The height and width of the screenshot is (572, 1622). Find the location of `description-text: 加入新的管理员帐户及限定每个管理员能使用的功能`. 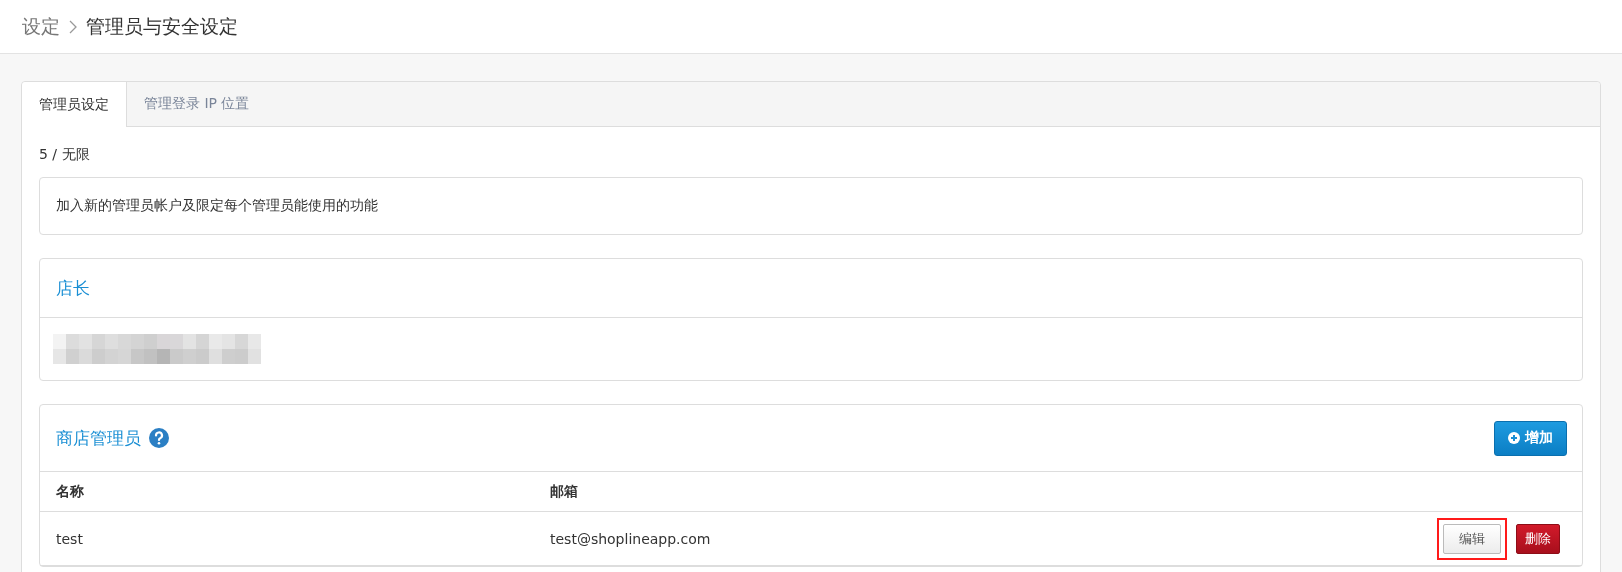

description-text: 加入新的管理员帐户及限定每个管理员能使用的功能 is located at coordinates (217, 205).